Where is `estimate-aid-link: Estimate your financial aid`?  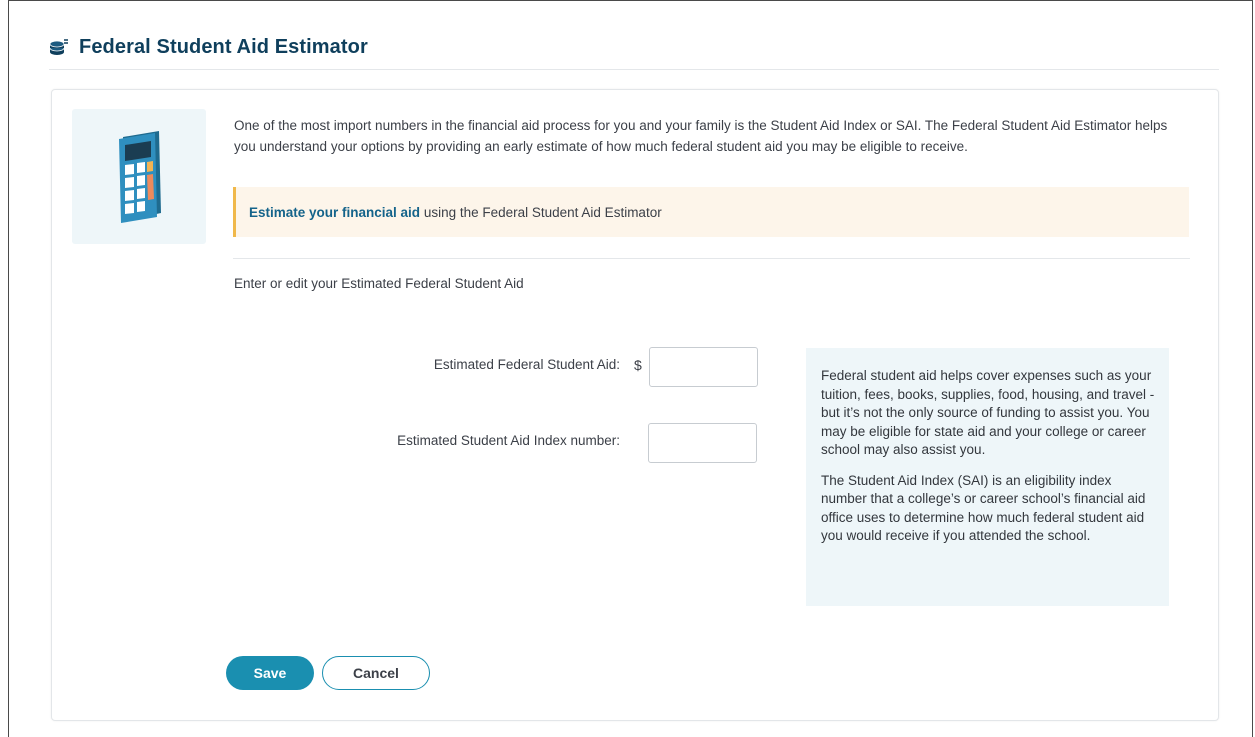 estimate-aid-link: Estimate your financial aid is located at coordinates (334, 212).